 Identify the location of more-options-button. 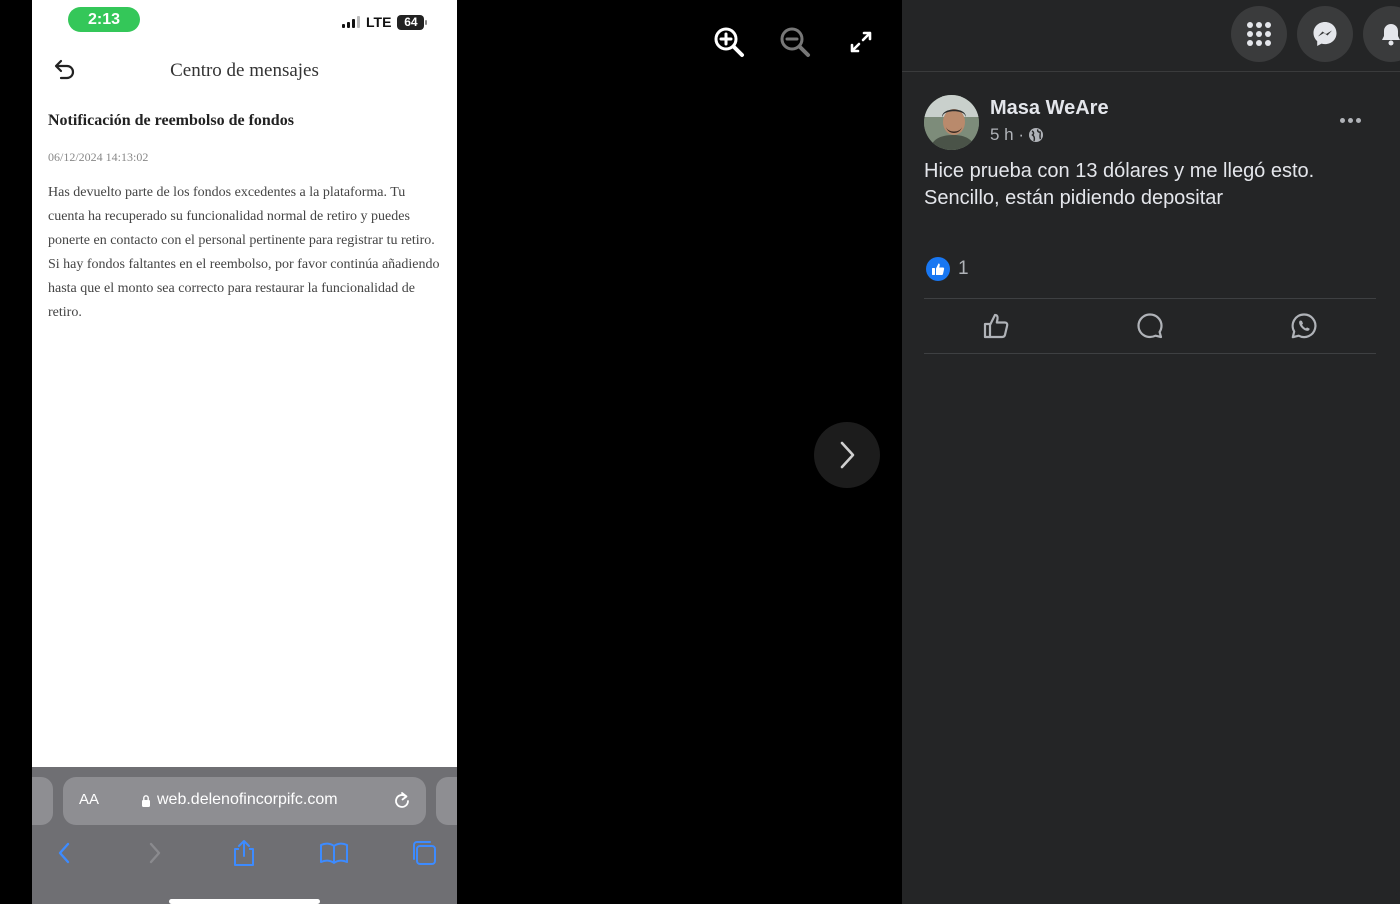
(1350, 120).